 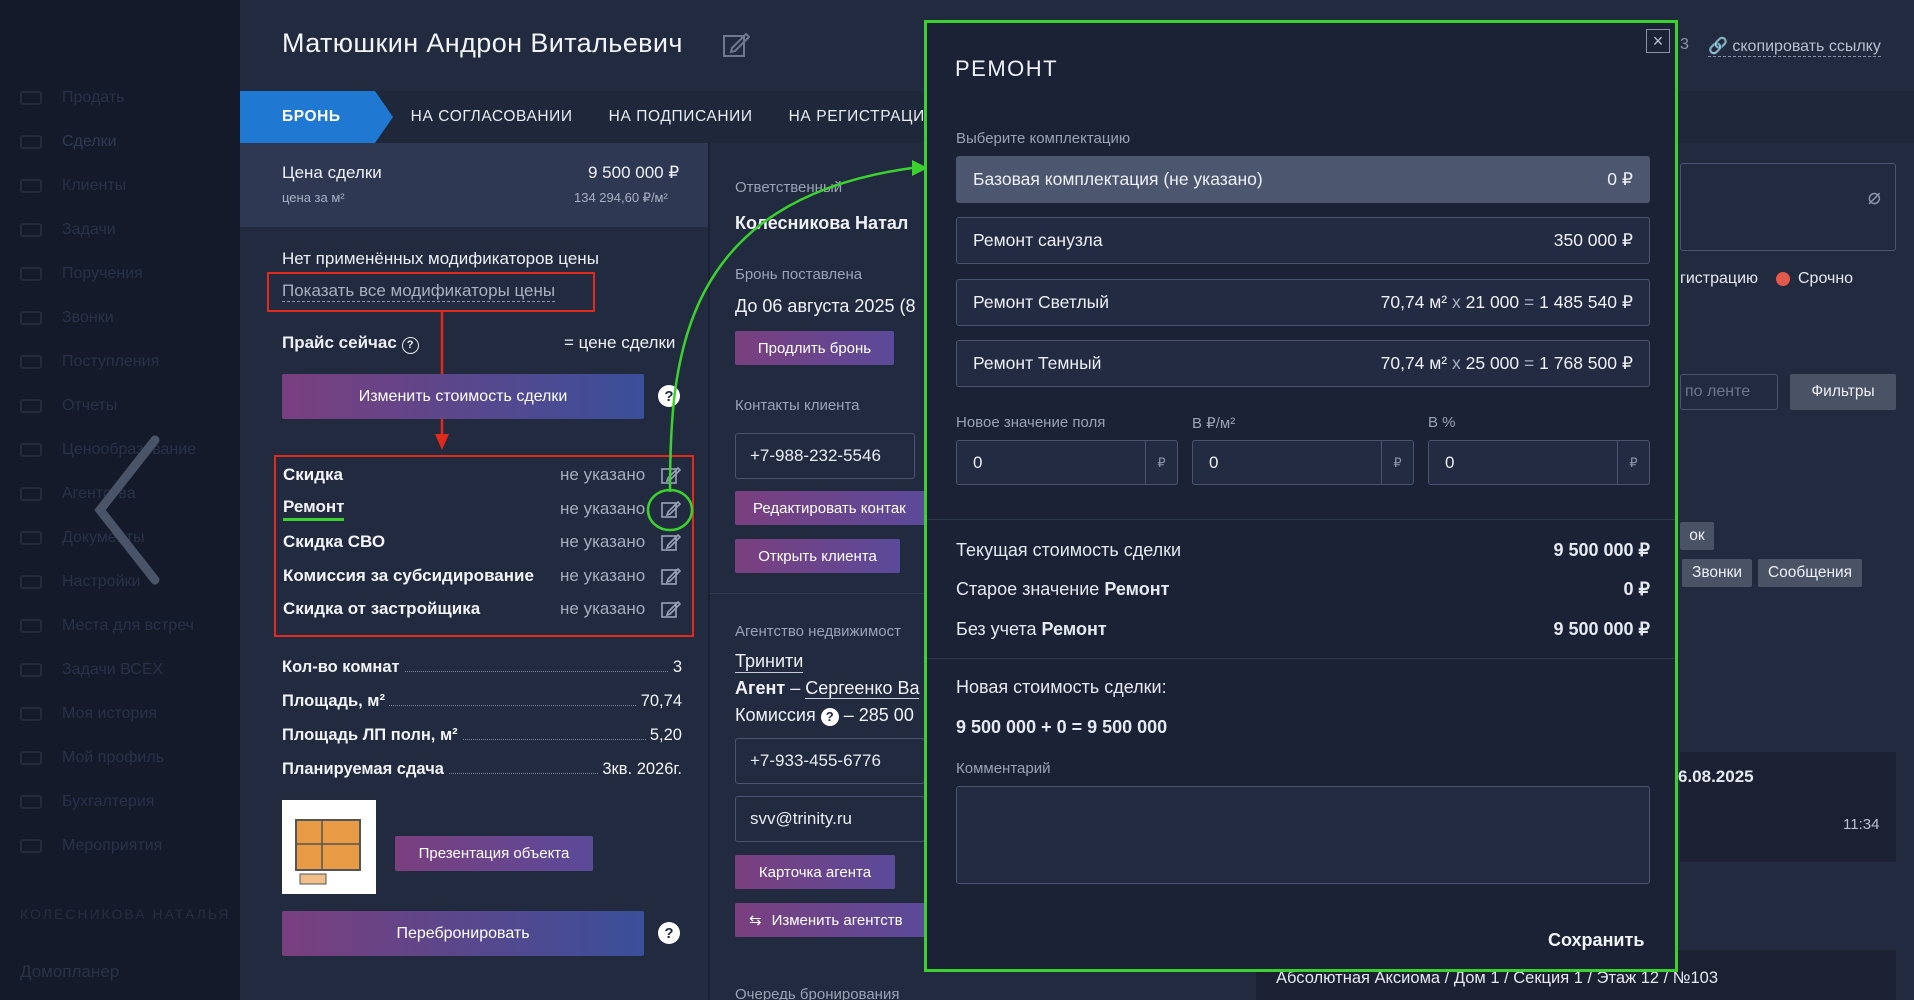 What do you see at coordinates (1031, 422) in the screenshot?
I see `new-value-label: Новое значение поля` at bounding box center [1031, 422].